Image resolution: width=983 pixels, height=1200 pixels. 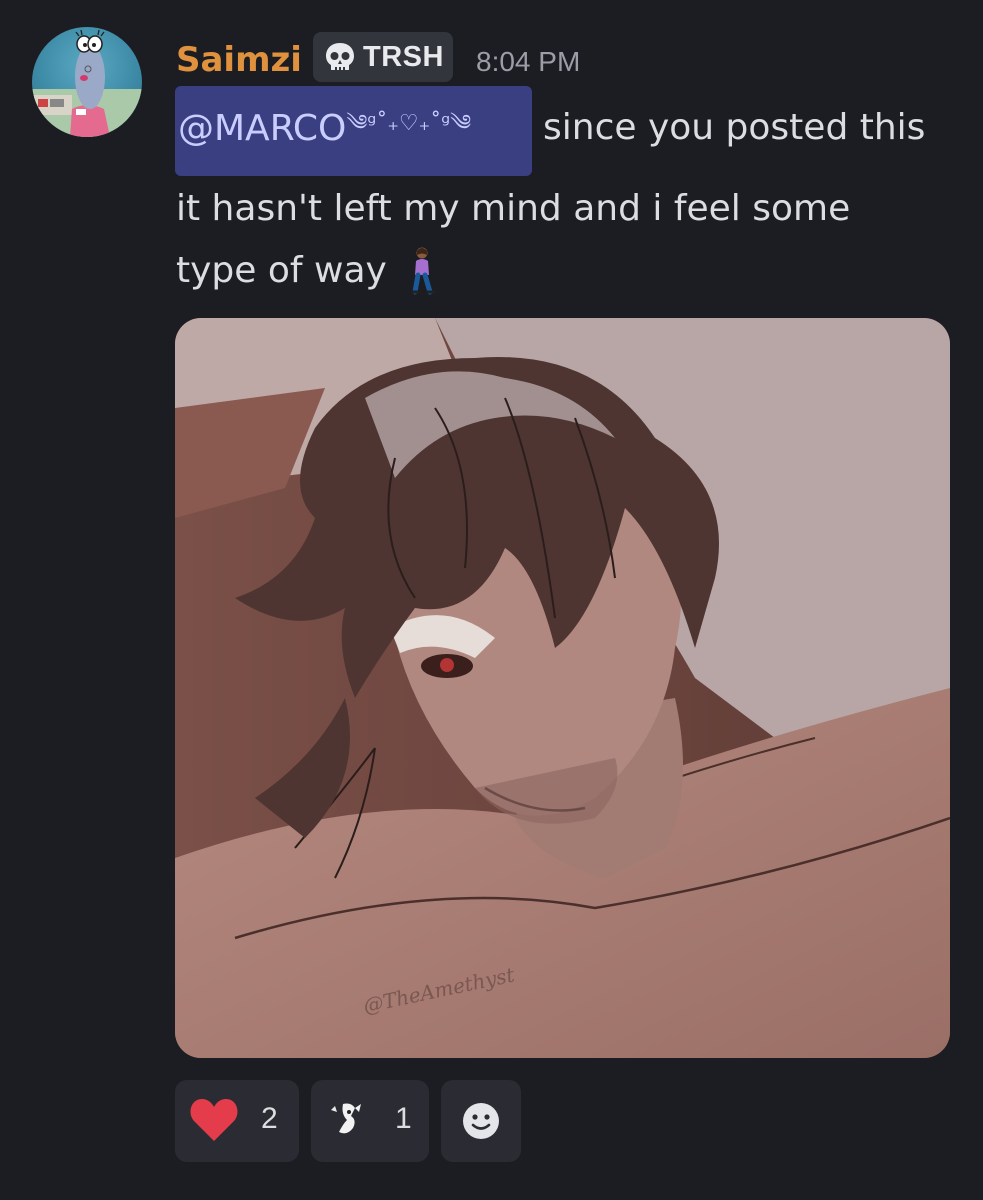 What do you see at coordinates (281, 270) in the screenshot?
I see `message-text-line-3: type of way` at bounding box center [281, 270].